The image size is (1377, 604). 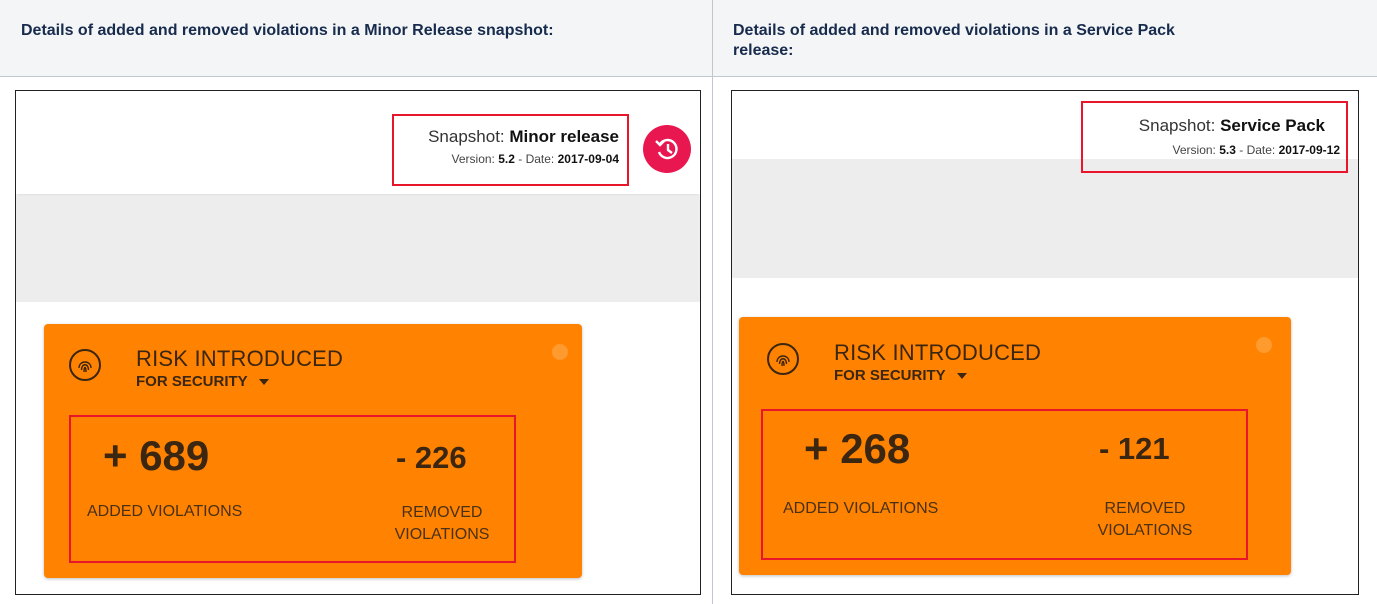 I want to click on history-button, so click(x=667, y=149).